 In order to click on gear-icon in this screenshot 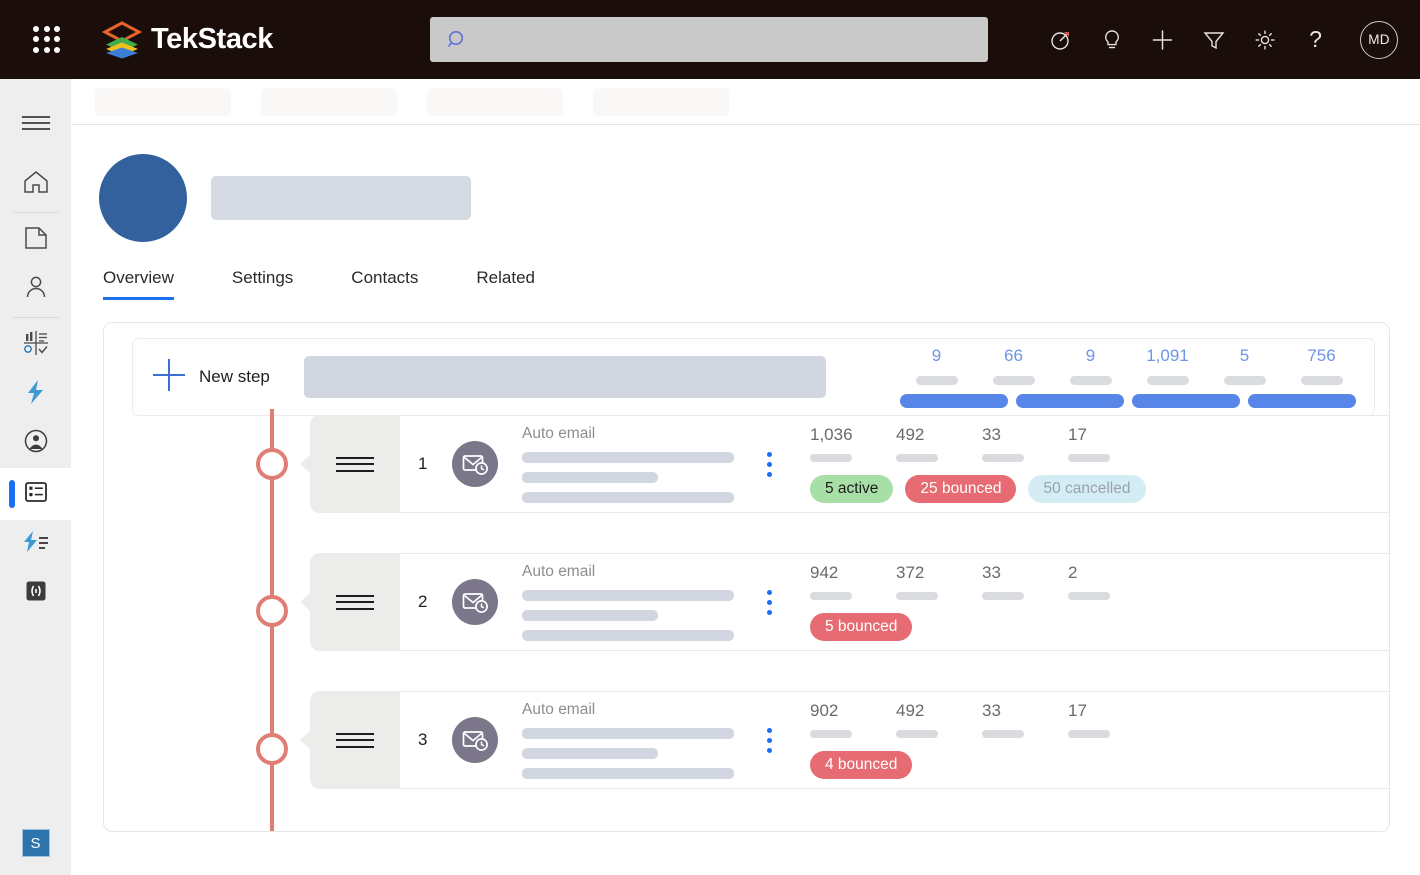, I will do `click(1264, 39)`.